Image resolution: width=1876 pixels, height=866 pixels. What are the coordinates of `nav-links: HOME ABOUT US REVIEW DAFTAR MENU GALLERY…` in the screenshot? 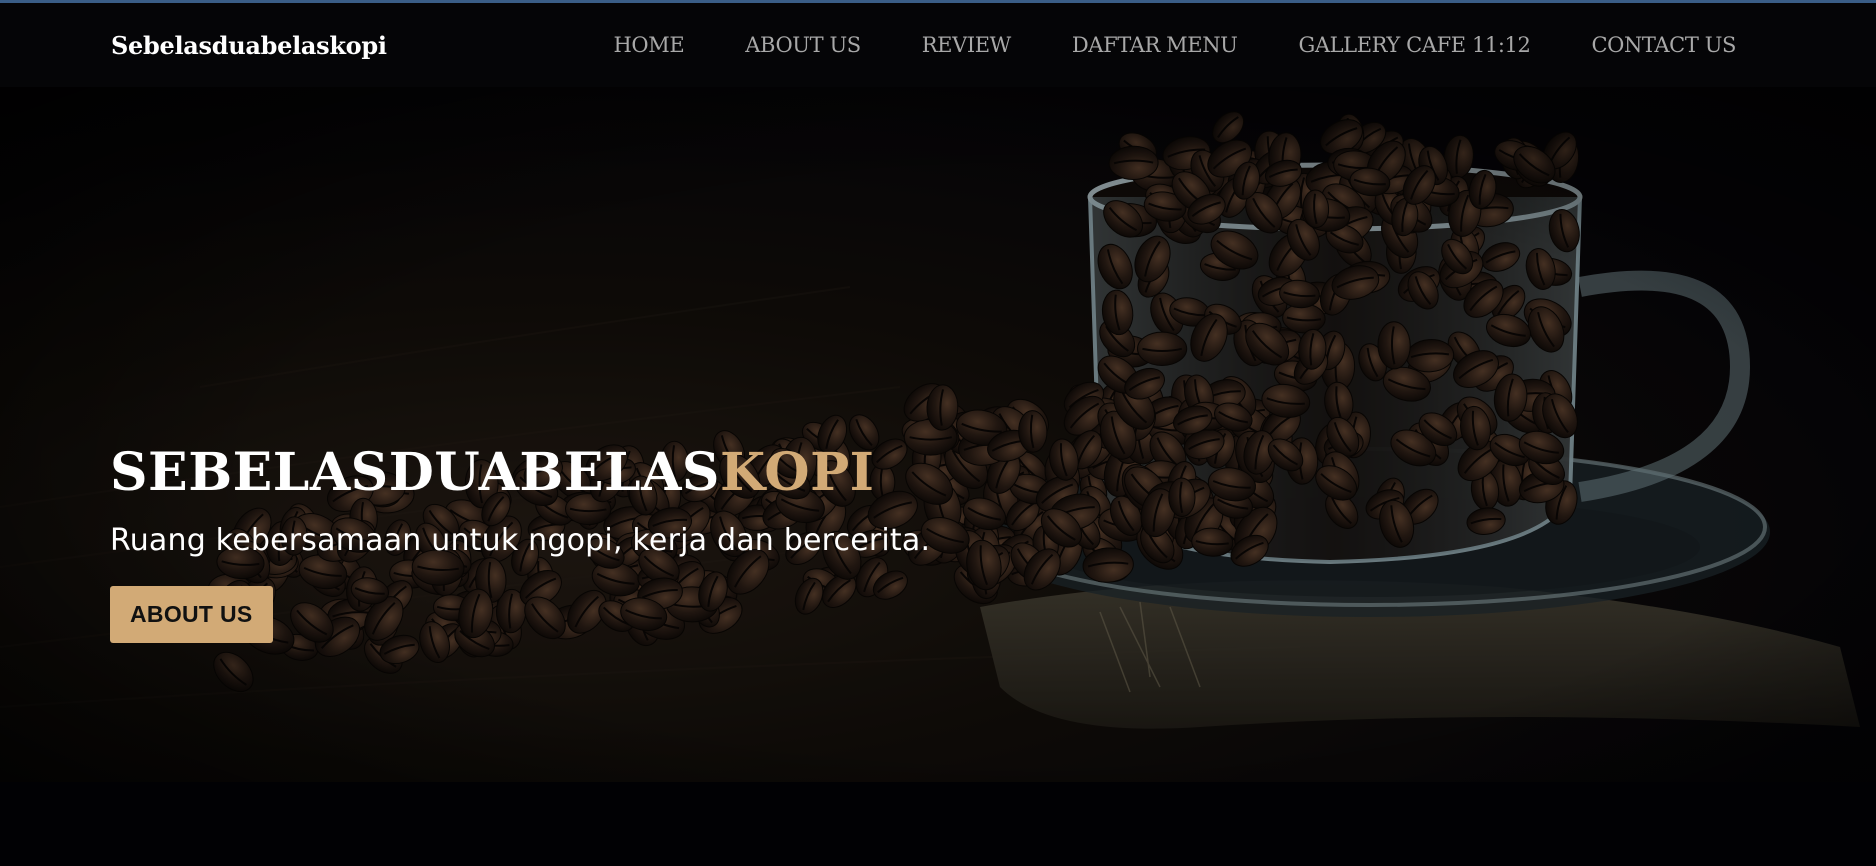 It's located at (1175, 45).